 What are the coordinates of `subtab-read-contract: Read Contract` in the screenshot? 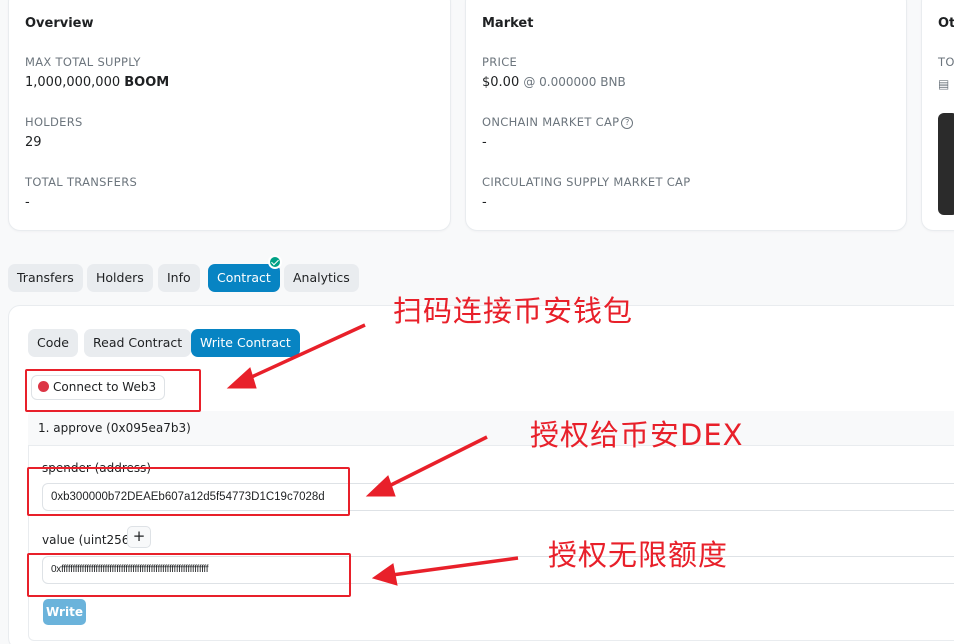 It's located at (138, 343).